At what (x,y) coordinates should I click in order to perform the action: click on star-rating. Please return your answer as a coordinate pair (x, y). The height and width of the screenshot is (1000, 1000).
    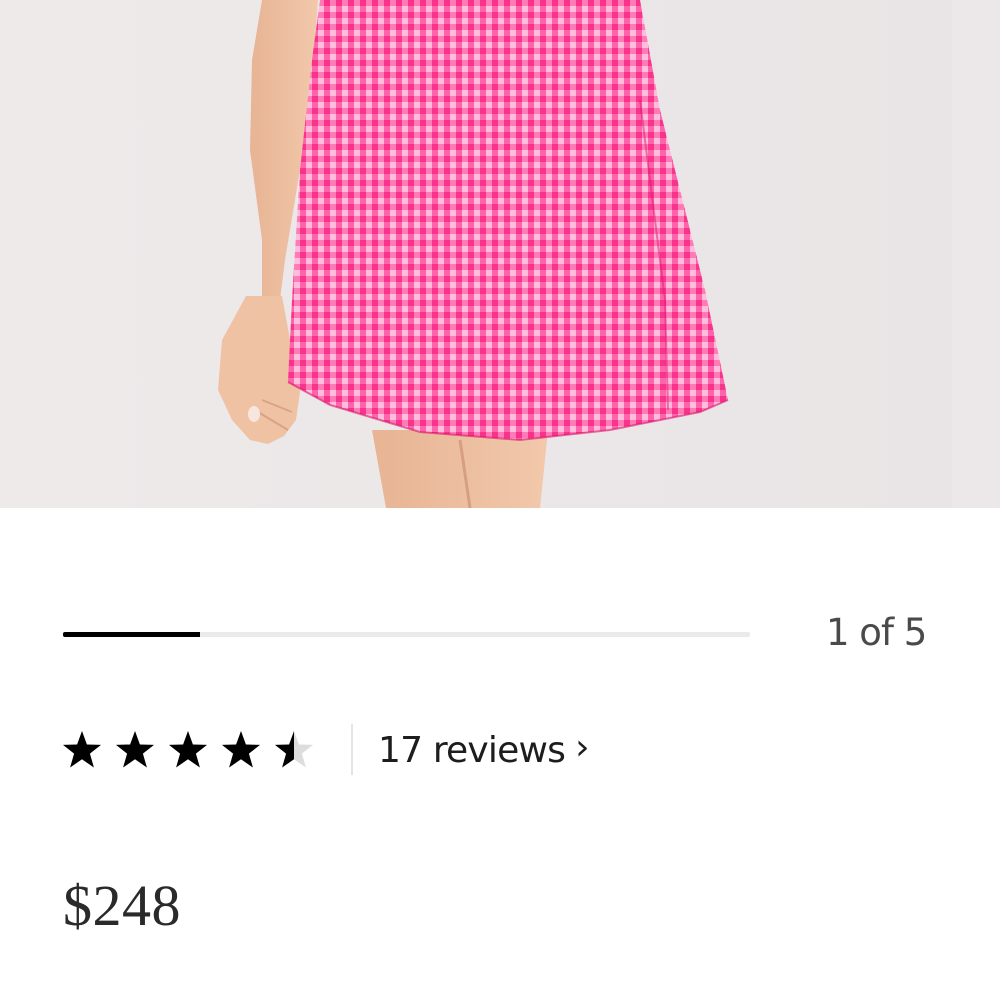
    Looking at the image, I should click on (188, 751).